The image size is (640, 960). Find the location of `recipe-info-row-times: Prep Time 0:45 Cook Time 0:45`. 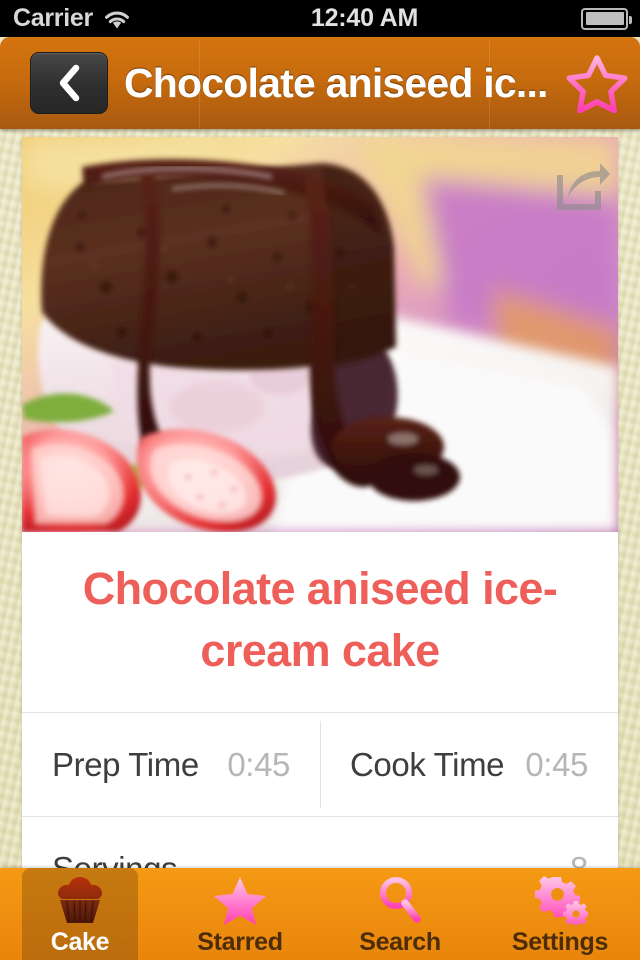

recipe-info-row-times: Prep Time 0:45 Cook Time 0:45 is located at coordinates (320, 764).